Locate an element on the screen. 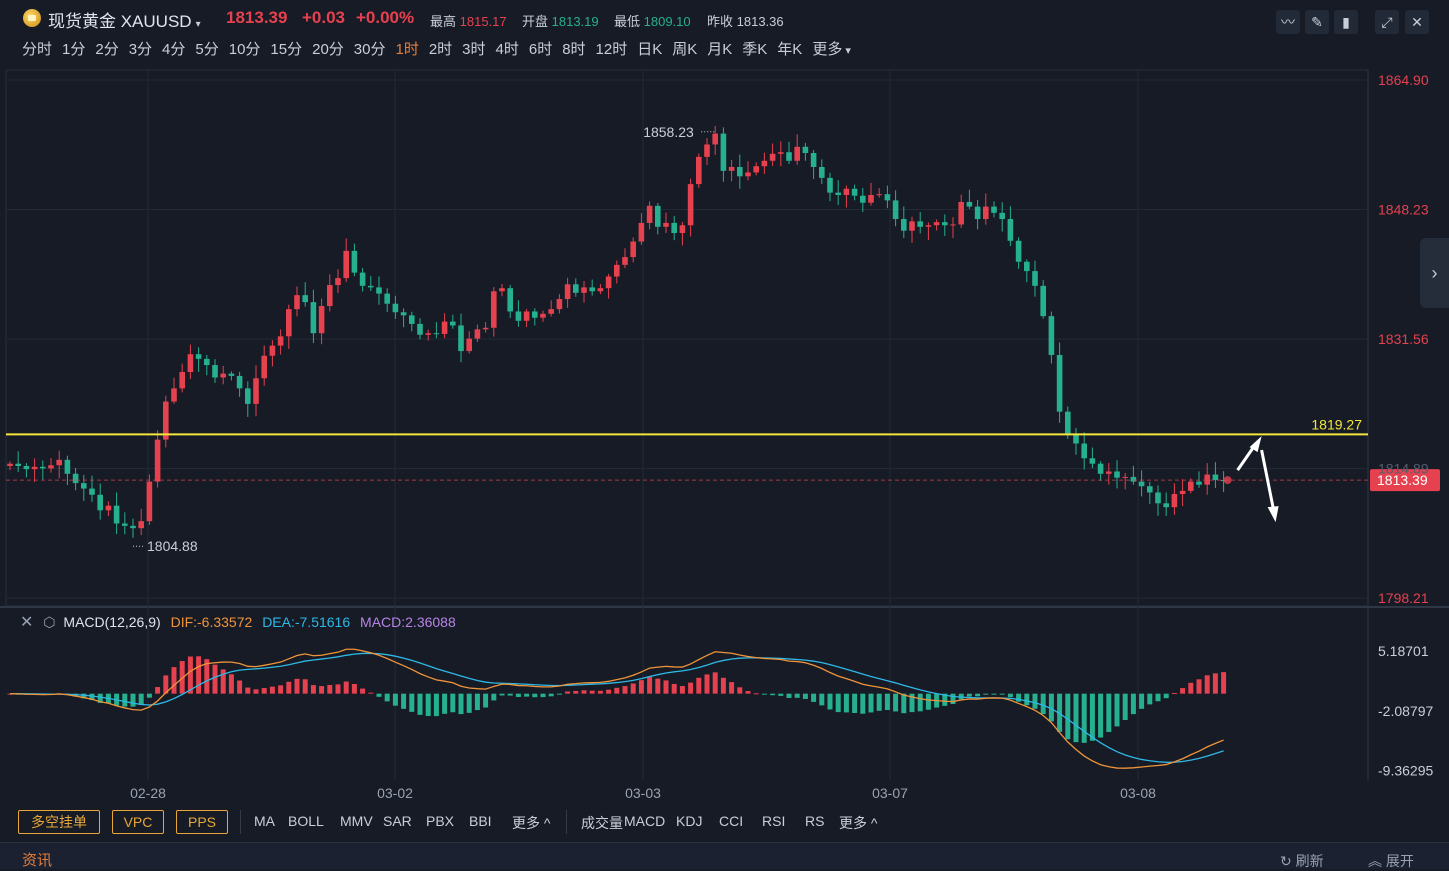 The image size is (1449, 871). main-indicator-button: MA is located at coordinates (264, 821).